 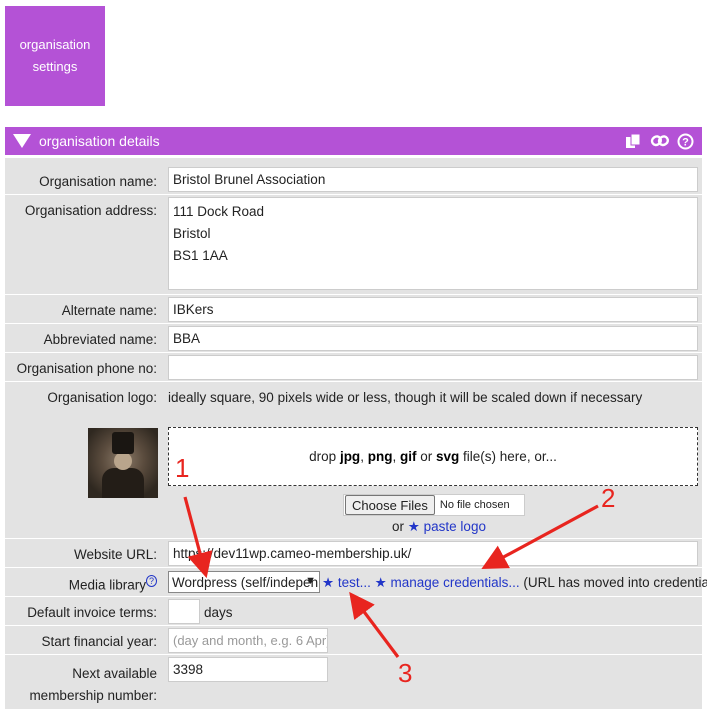 What do you see at coordinates (608, 498) in the screenshot?
I see `annotation-number-2: 2` at bounding box center [608, 498].